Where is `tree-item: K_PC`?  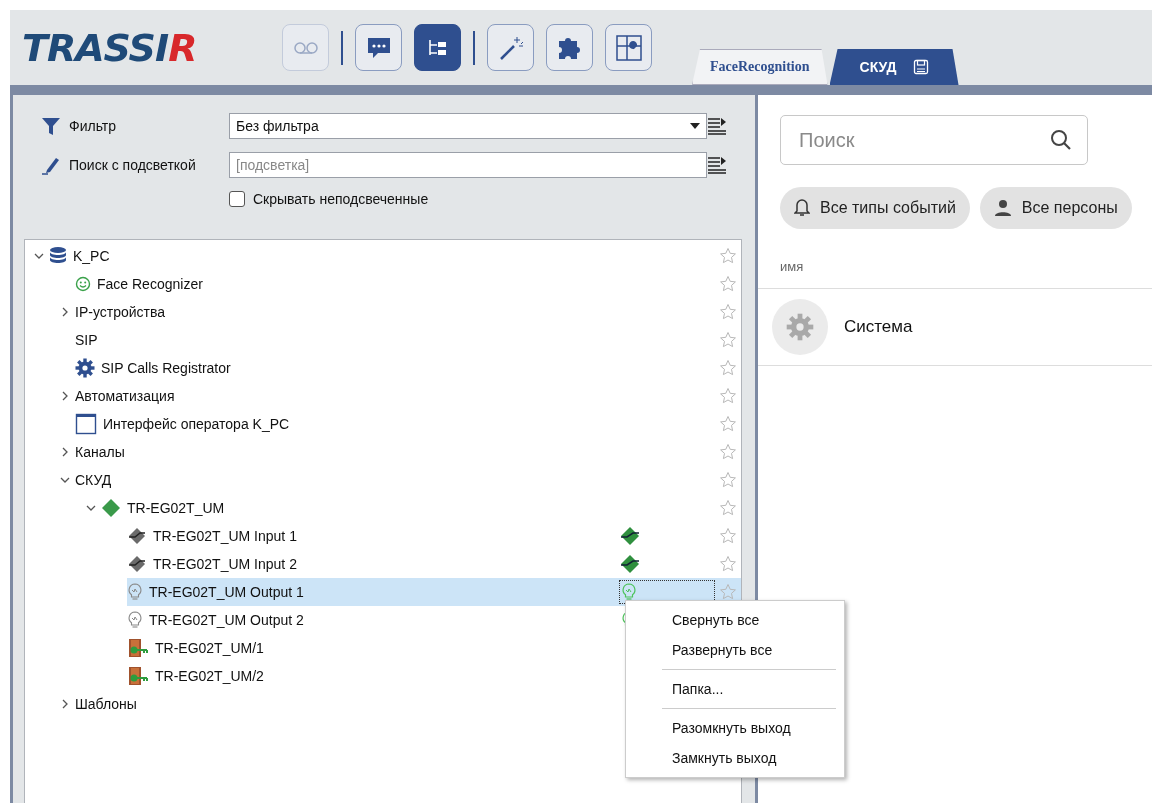 tree-item: K_PC is located at coordinates (395, 256).